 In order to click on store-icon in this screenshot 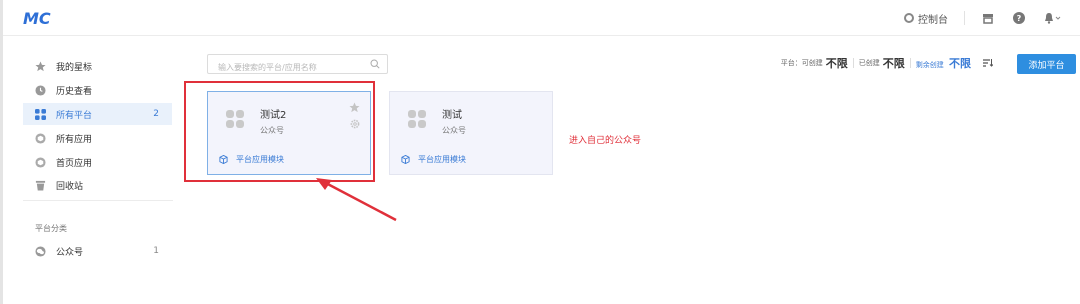, I will do `click(988, 18)`.